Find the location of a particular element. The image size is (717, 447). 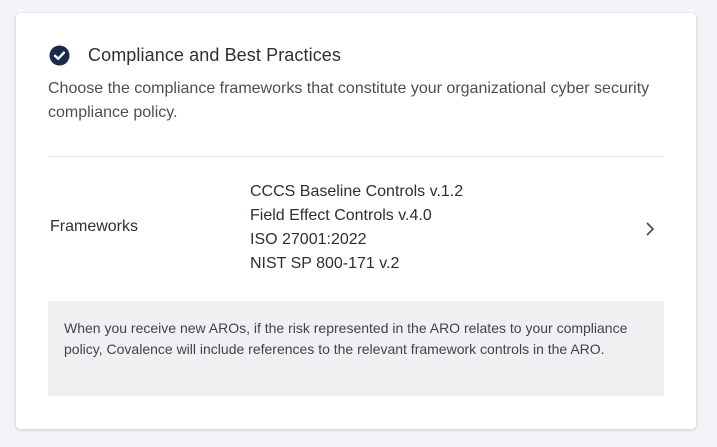

check-circle-icon is located at coordinates (59, 55).